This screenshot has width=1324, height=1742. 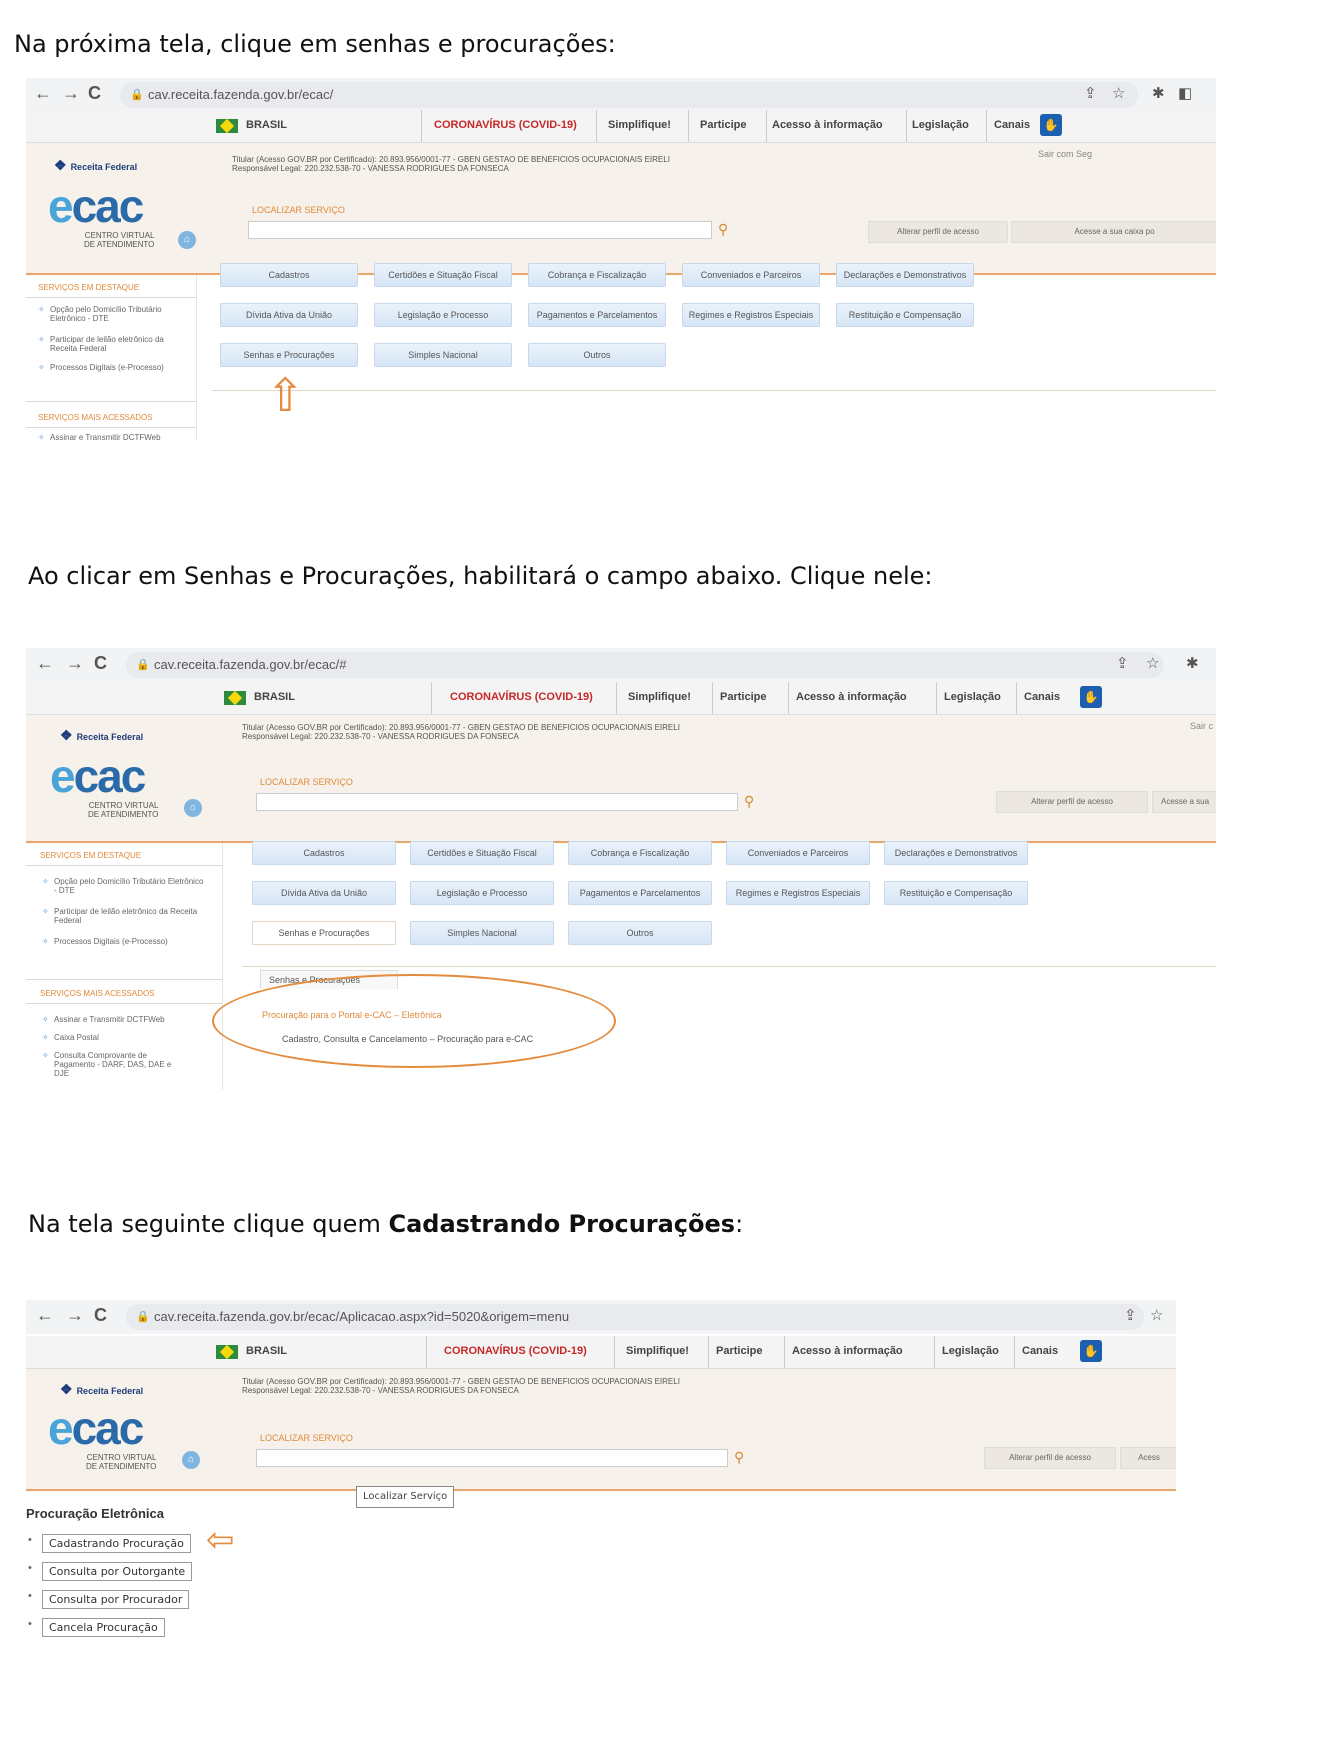 I want to click on caixa-postal-button: Acesse a sua, so click(x=1184, y=802).